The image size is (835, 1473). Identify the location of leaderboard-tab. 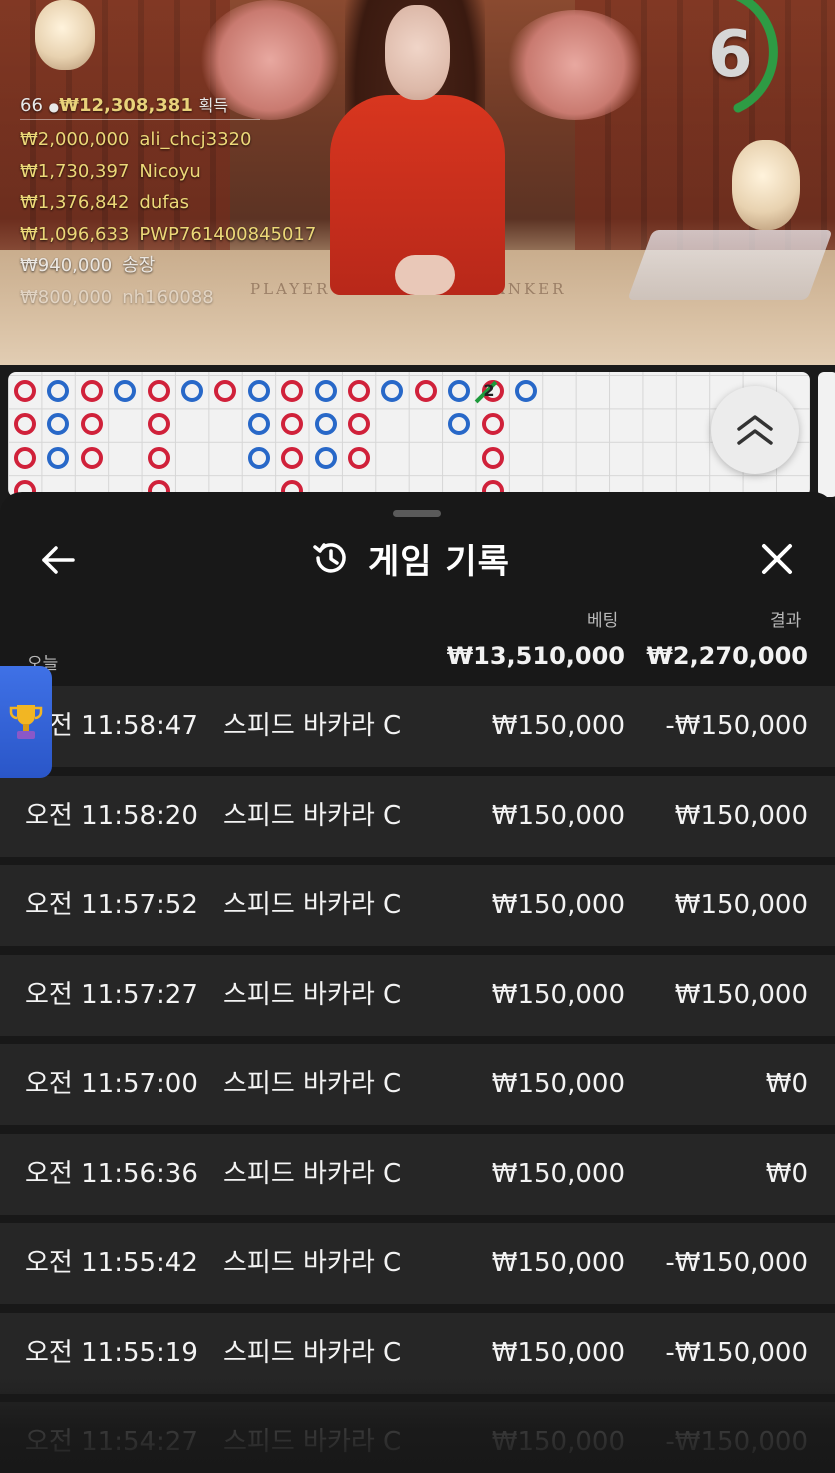
(26, 722).